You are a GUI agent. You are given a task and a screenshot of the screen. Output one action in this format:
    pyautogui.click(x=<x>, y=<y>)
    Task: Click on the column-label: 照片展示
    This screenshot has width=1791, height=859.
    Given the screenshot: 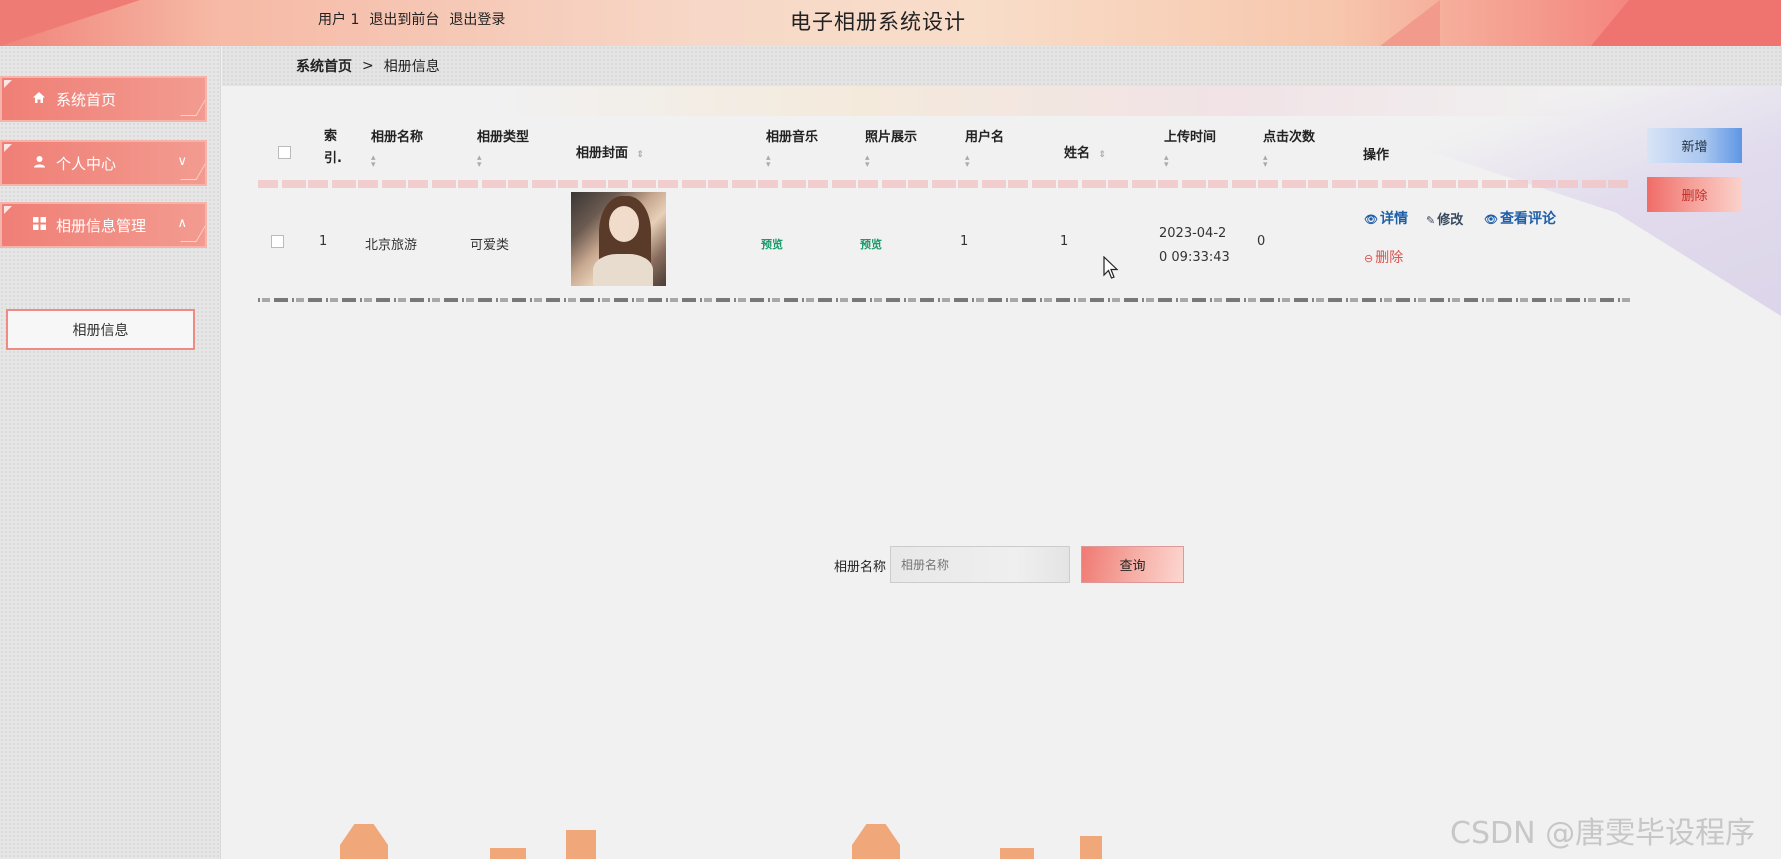 What is the action you would take?
    pyautogui.click(x=891, y=137)
    